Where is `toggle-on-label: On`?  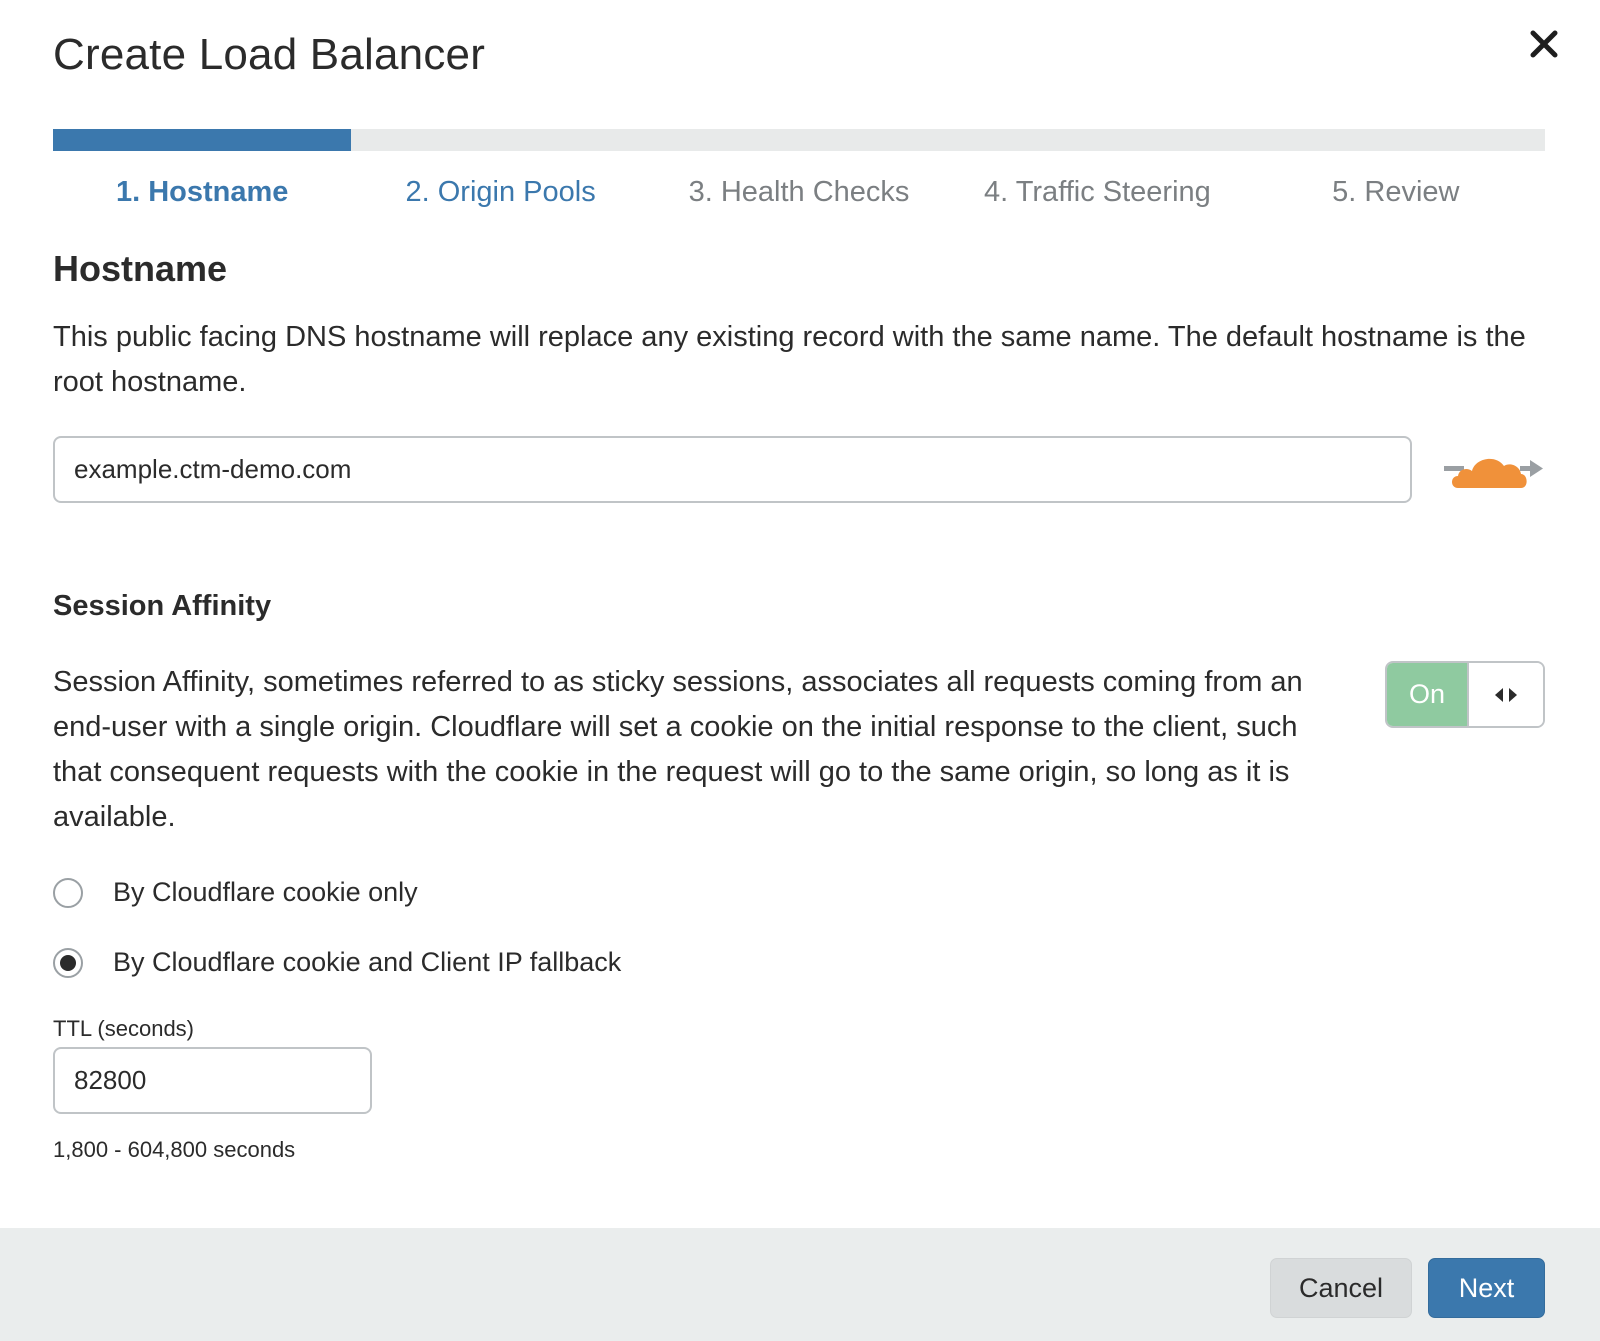 toggle-on-label: On is located at coordinates (1428, 694).